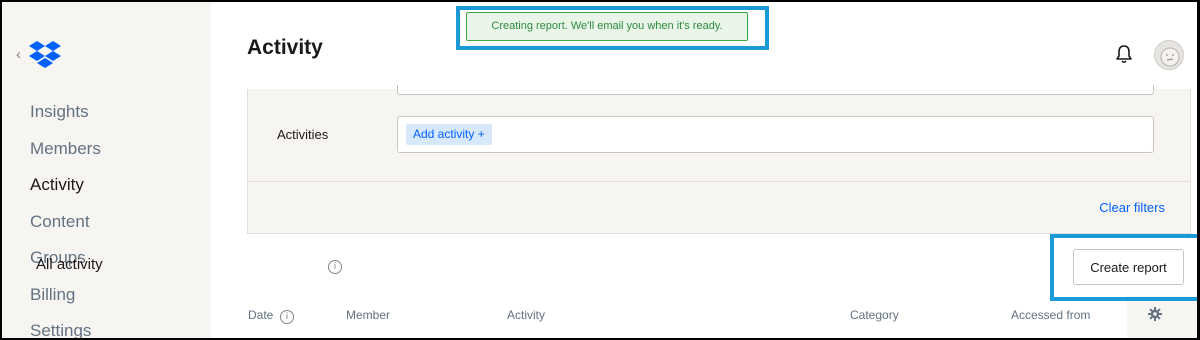 This screenshot has width=1200, height=340. What do you see at coordinates (1128, 267) in the screenshot?
I see `create-report-button: Create report` at bounding box center [1128, 267].